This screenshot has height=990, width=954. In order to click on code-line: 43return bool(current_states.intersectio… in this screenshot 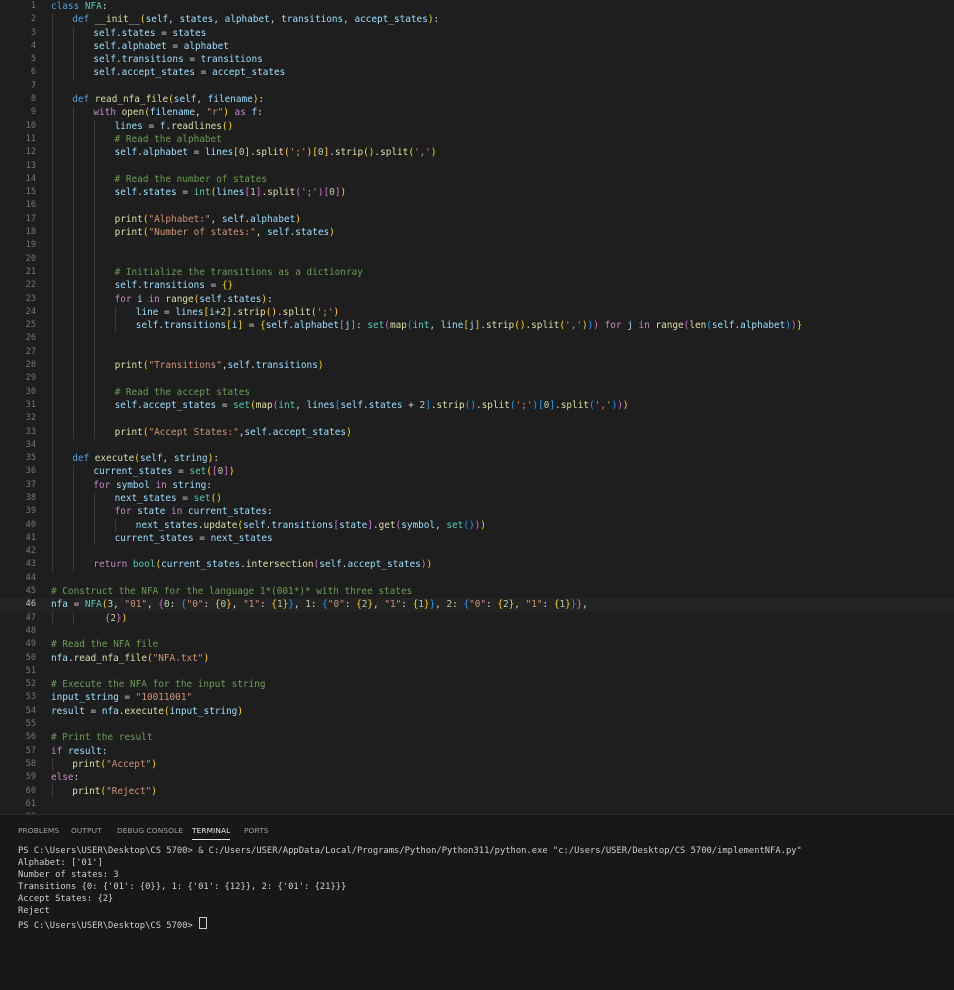, I will do `click(477, 564)`.